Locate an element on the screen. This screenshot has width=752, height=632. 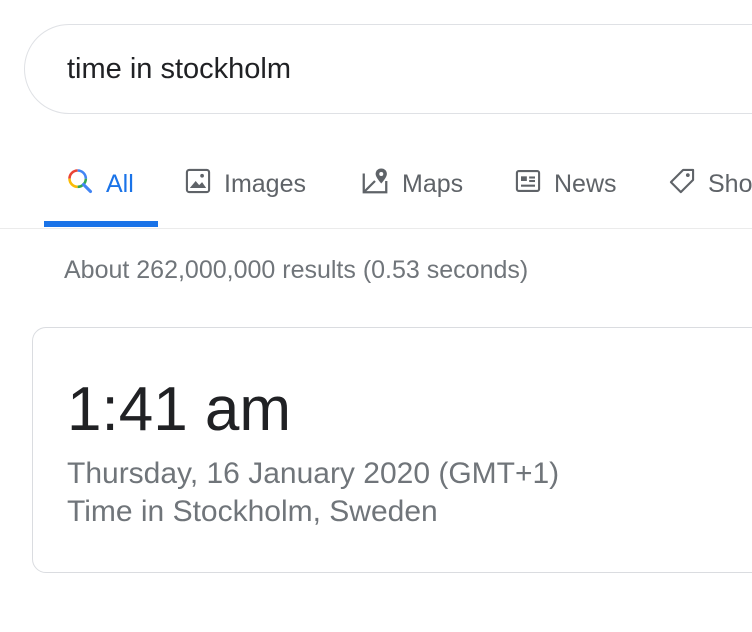
tag-icon is located at coordinates (688, 184).